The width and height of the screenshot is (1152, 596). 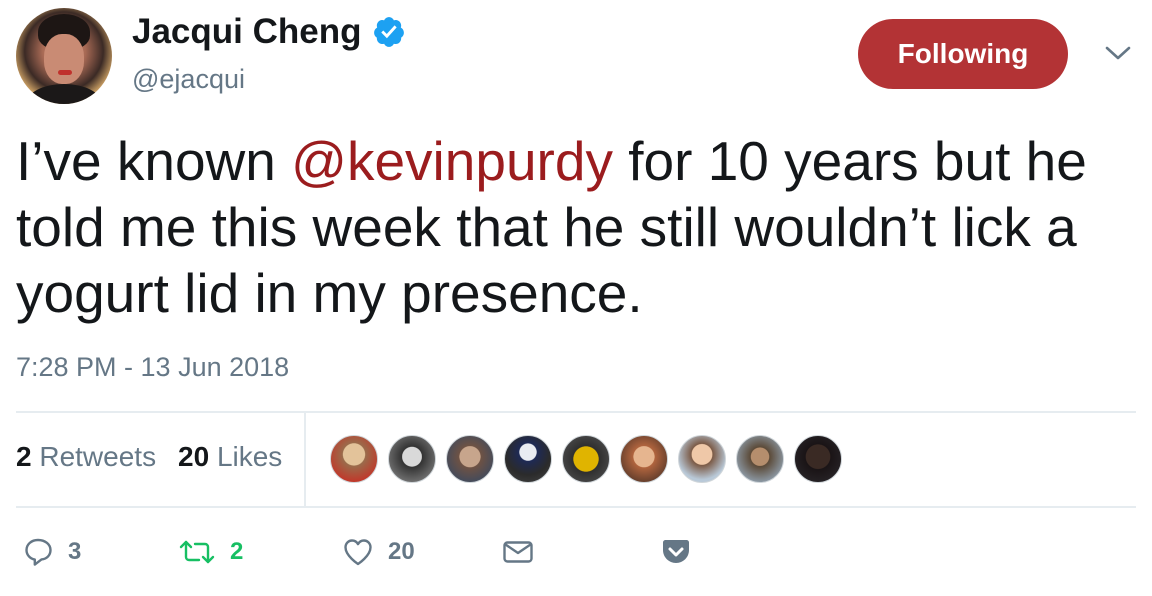 What do you see at coordinates (64, 56) in the screenshot?
I see `user-avatar` at bounding box center [64, 56].